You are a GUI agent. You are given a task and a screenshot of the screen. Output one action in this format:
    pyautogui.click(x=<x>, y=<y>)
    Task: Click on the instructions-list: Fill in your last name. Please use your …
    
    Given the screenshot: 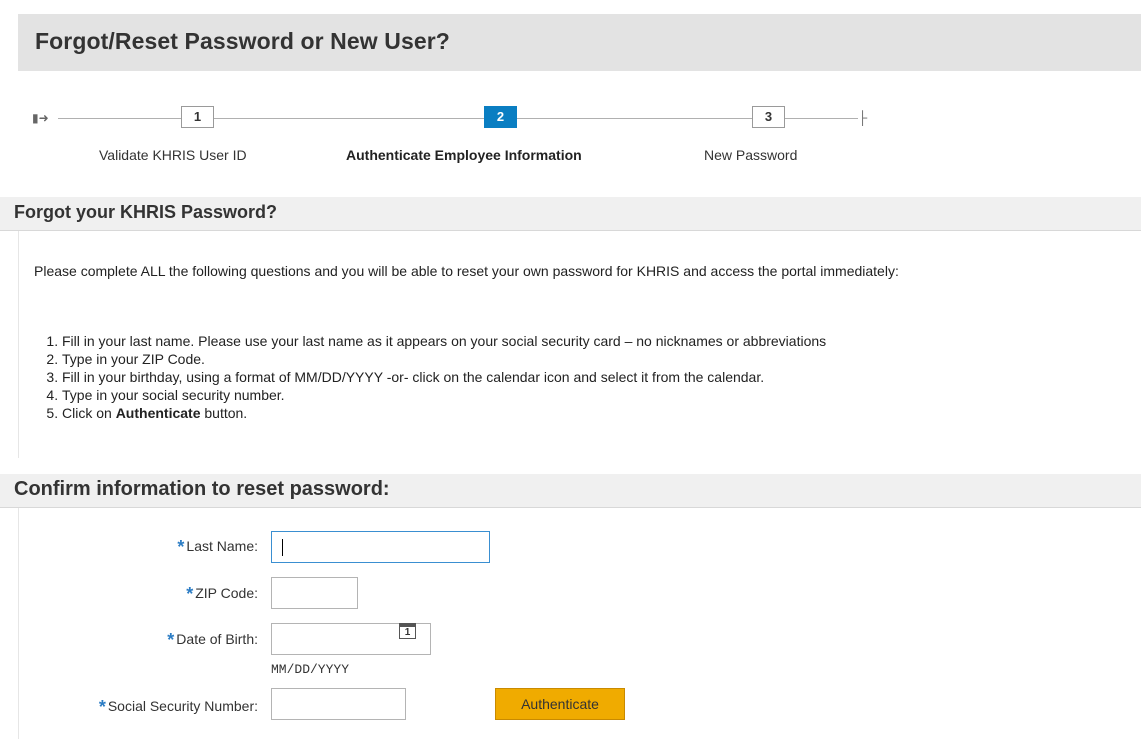 What is the action you would take?
    pyautogui.click(x=587, y=377)
    